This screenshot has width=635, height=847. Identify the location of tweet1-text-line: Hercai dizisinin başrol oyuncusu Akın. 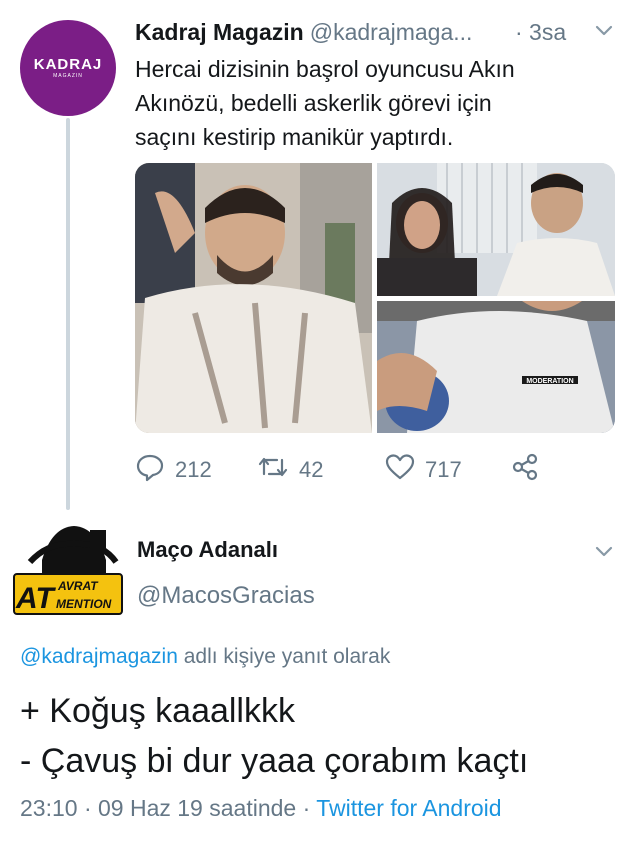
(325, 69).